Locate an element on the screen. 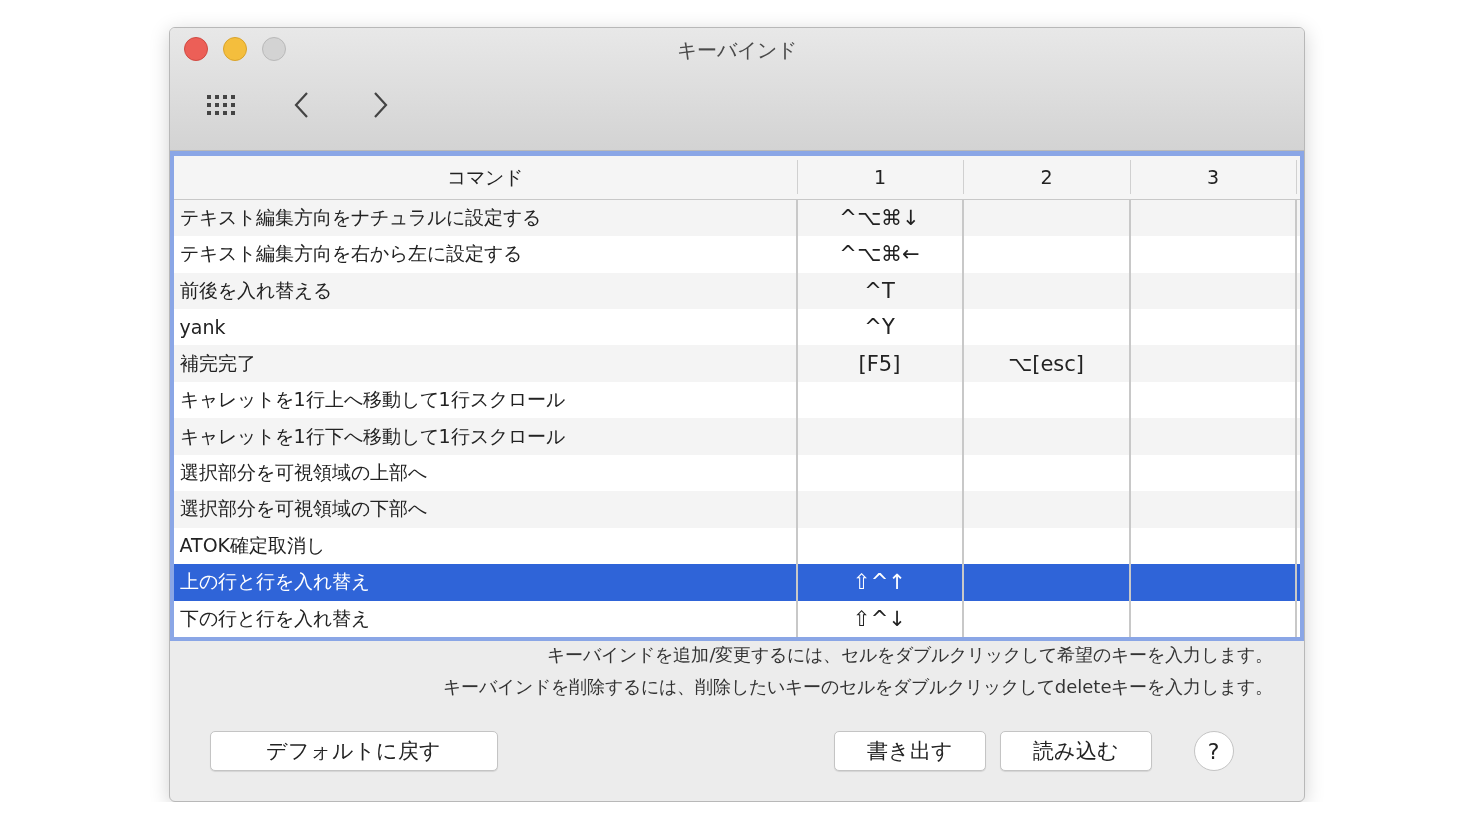 The height and width of the screenshot is (829, 1473). reset-defaults-button: デフォルトに戻す is located at coordinates (353, 751).